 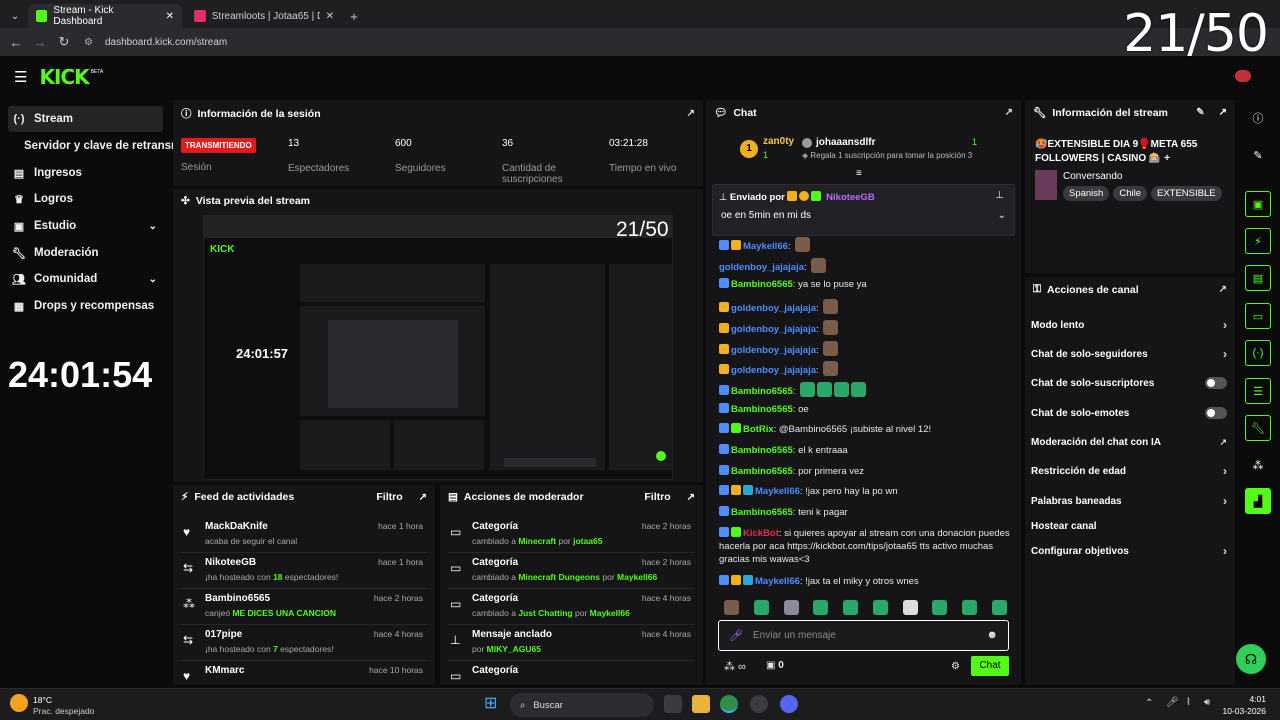 I want to click on action-ai-moderation: Moderación del chat con IA ↗, so click(x=1129, y=442).